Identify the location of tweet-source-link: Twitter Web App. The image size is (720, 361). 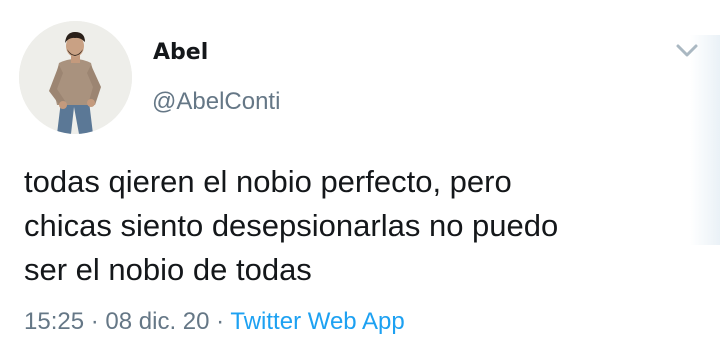
(317, 321).